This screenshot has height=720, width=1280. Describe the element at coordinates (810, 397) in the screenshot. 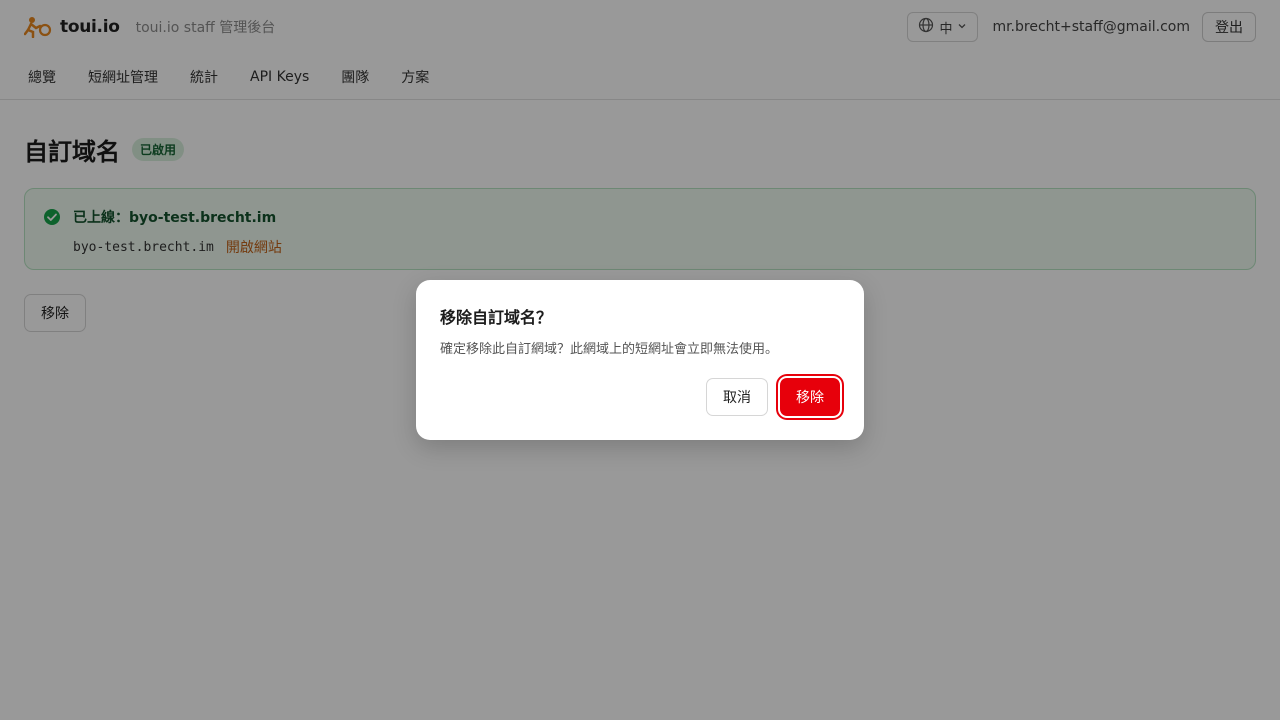

I see `confirm-remove-button: 移除` at that location.